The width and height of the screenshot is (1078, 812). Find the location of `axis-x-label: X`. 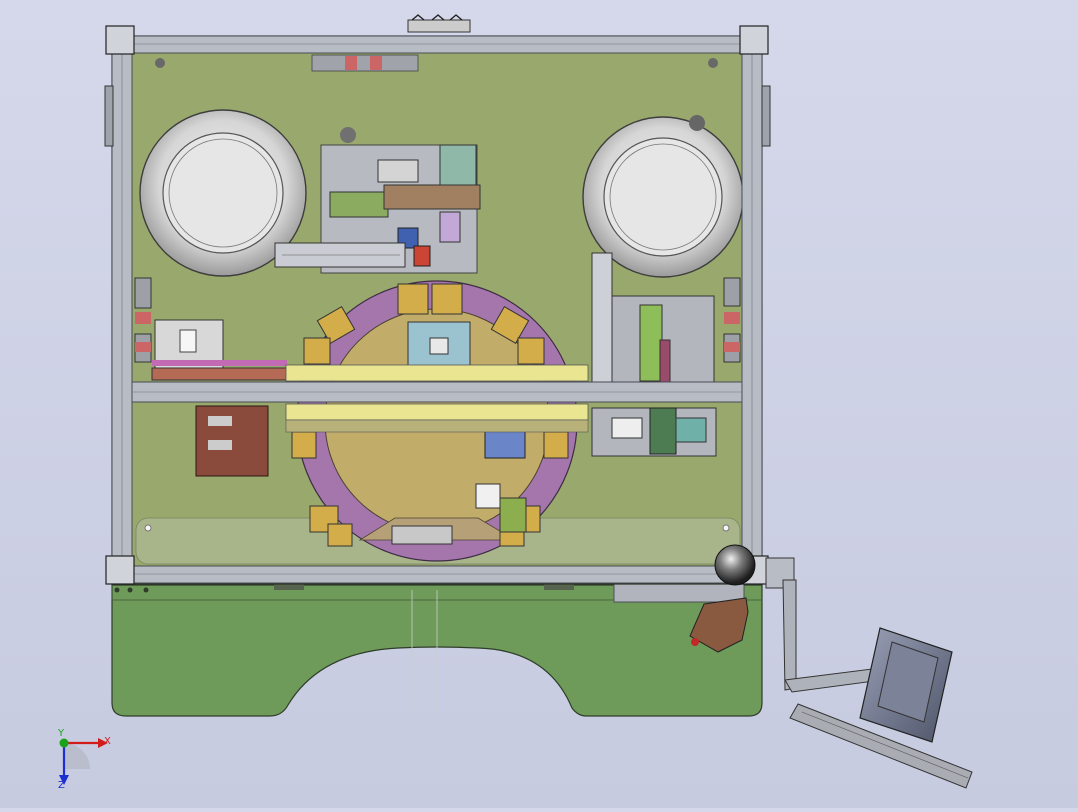

axis-x-label: X is located at coordinates (107, 741).